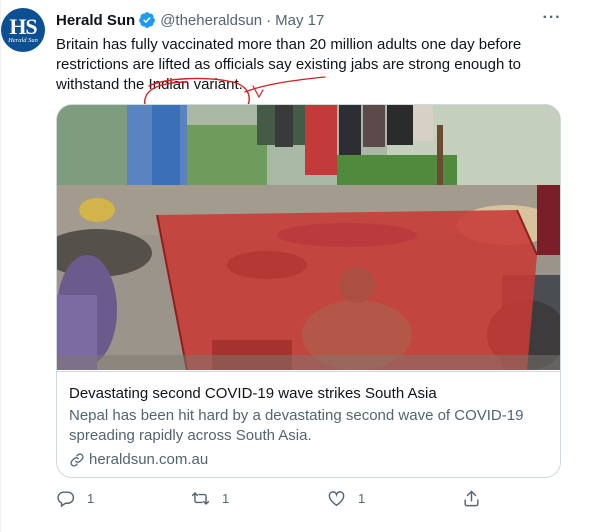 This screenshot has width=590, height=532. What do you see at coordinates (95, 20) in the screenshot?
I see `author-name: Herald Sun` at bounding box center [95, 20].